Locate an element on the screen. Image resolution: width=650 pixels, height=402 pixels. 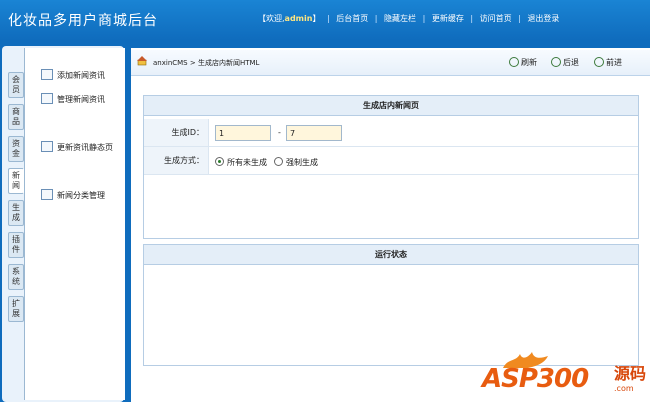
tab-members: 会员 is located at coordinates (16, 85).